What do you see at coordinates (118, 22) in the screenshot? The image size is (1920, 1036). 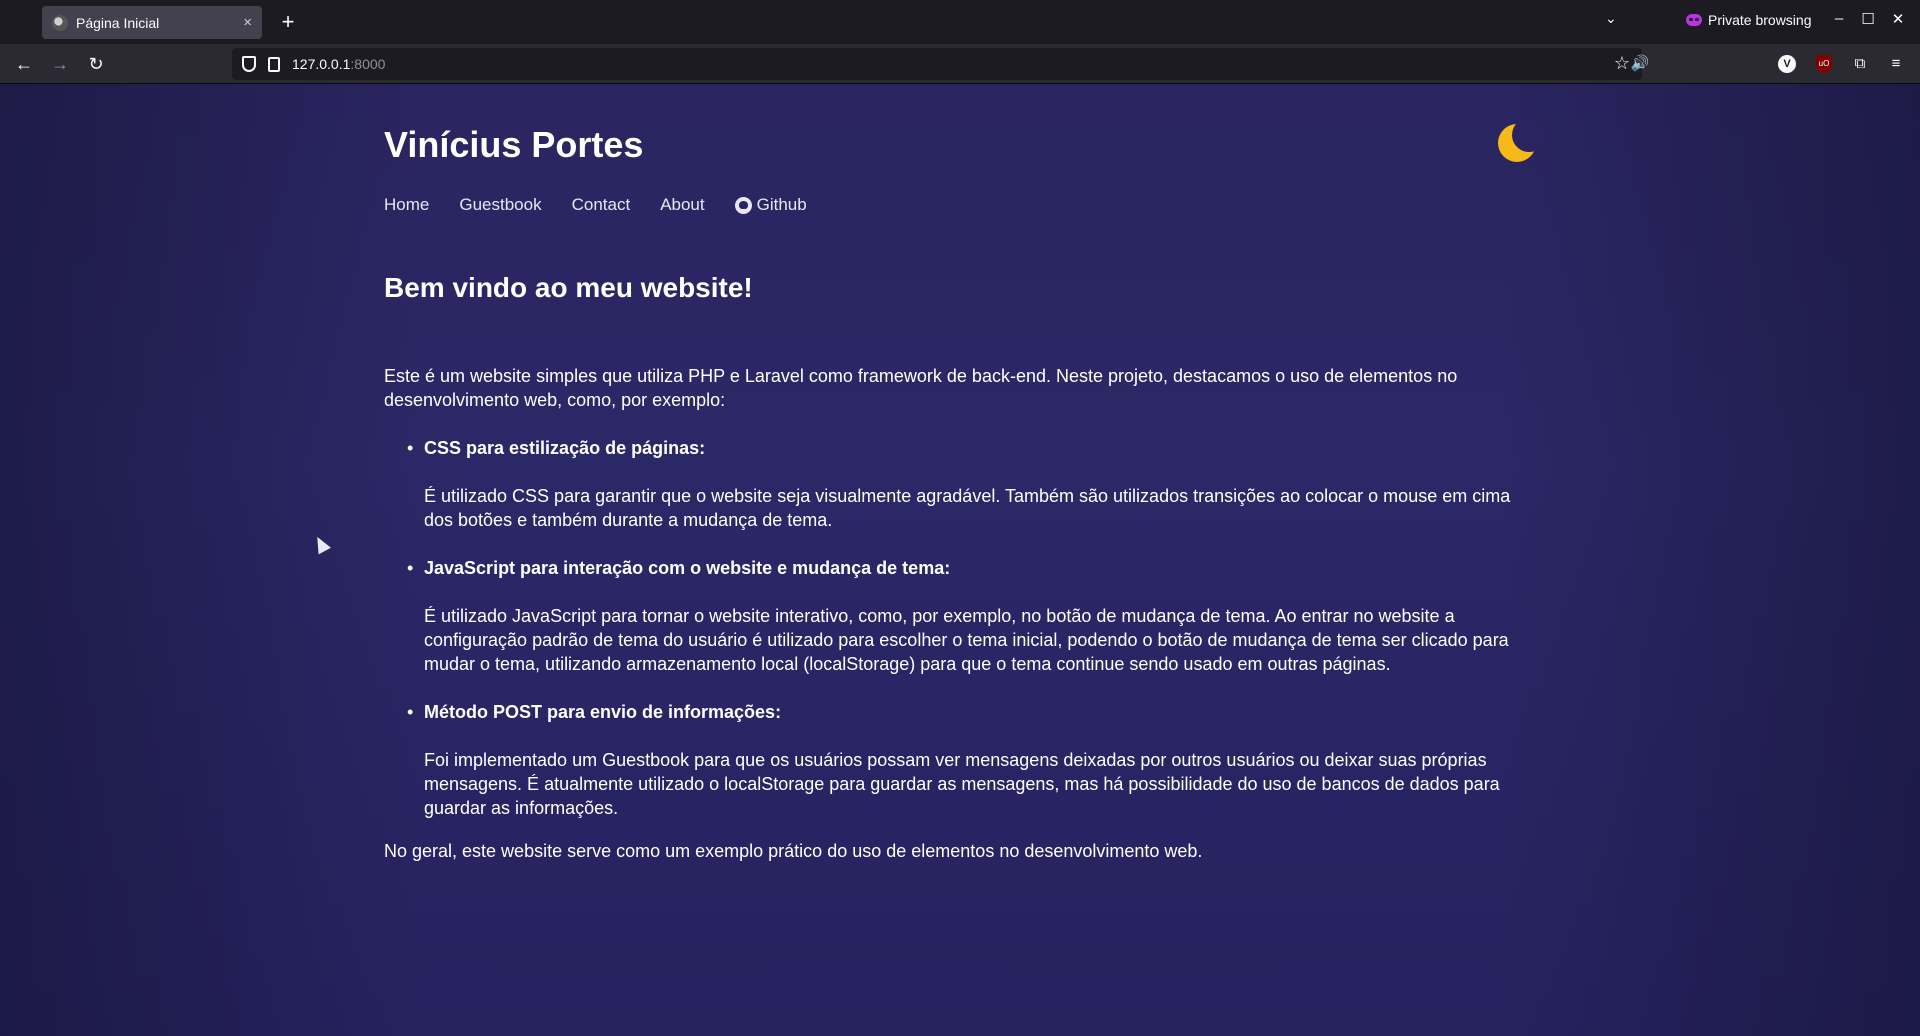 I see `tab-title: Página Inicial` at bounding box center [118, 22].